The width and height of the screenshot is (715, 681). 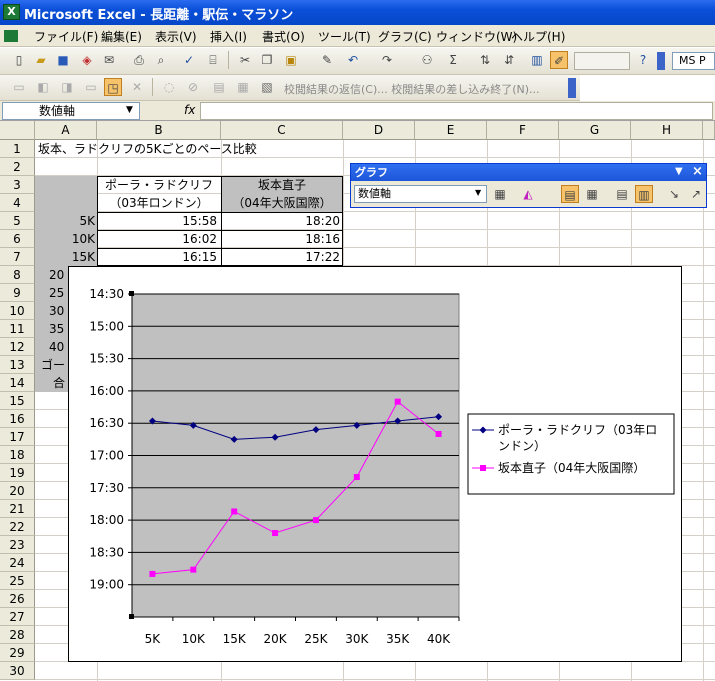 I want to click on delete-ink-icon: ⊘, so click(x=193, y=87).